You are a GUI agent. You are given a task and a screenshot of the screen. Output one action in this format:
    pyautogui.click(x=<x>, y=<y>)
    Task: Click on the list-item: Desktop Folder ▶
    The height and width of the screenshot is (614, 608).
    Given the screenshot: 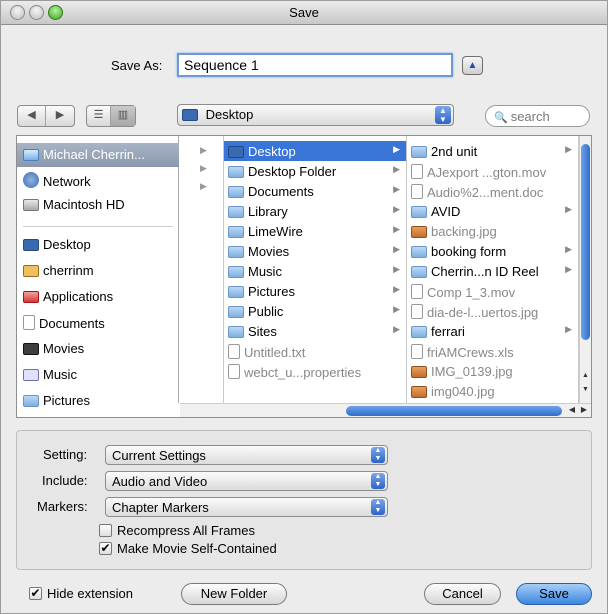 What is the action you would take?
    pyautogui.click(x=315, y=171)
    